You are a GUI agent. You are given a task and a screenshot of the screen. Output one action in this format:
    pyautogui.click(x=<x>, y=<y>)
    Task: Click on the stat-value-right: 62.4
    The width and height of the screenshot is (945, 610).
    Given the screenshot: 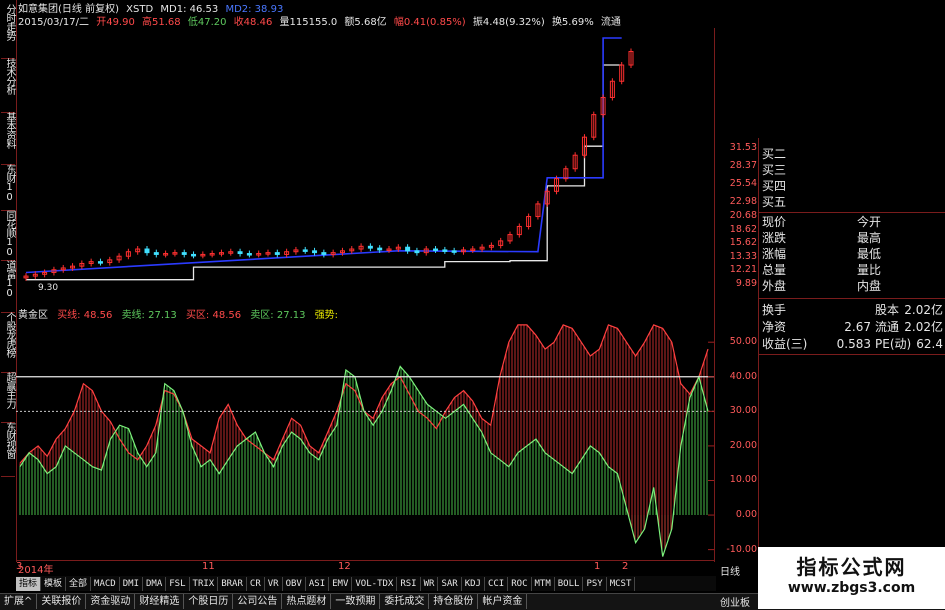 What is the action you would take?
    pyautogui.click(x=929, y=344)
    